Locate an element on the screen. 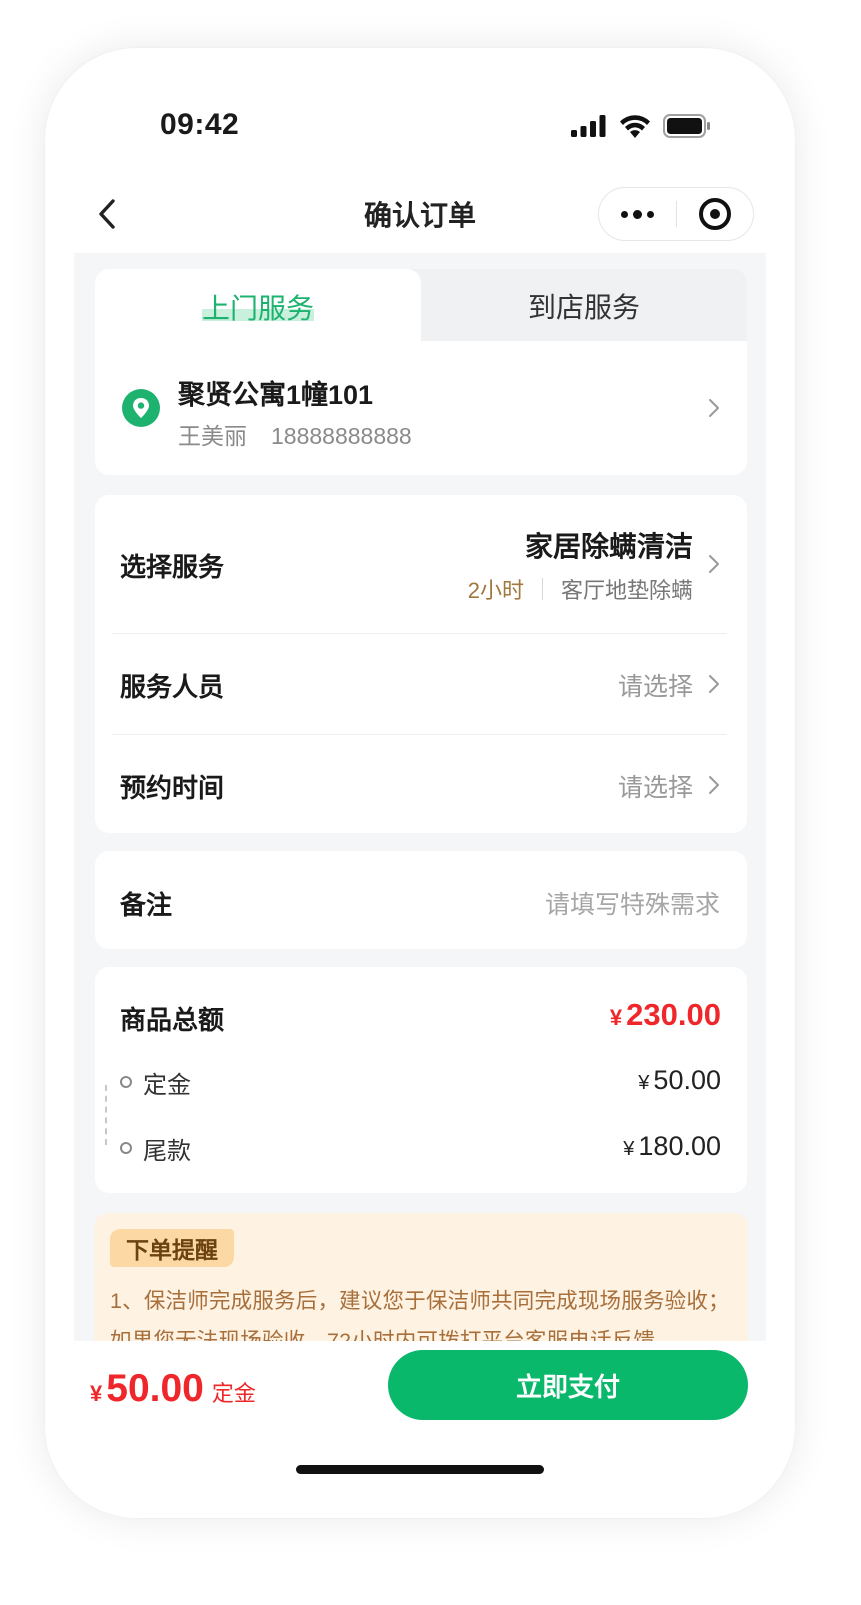 The image size is (861, 1605). status-icons is located at coordinates (641, 126).